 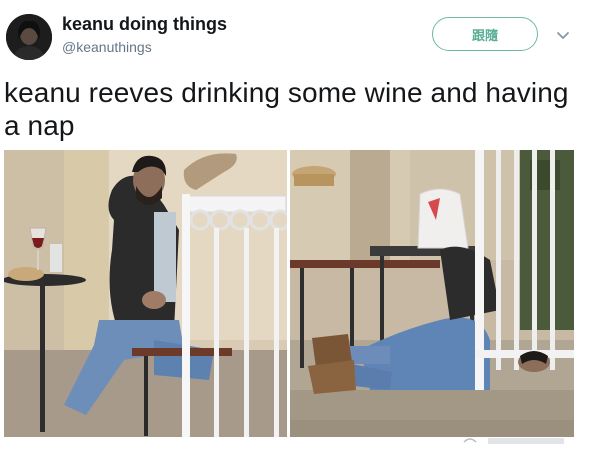 I want to click on chevron-down-icon, so click(x=563, y=35).